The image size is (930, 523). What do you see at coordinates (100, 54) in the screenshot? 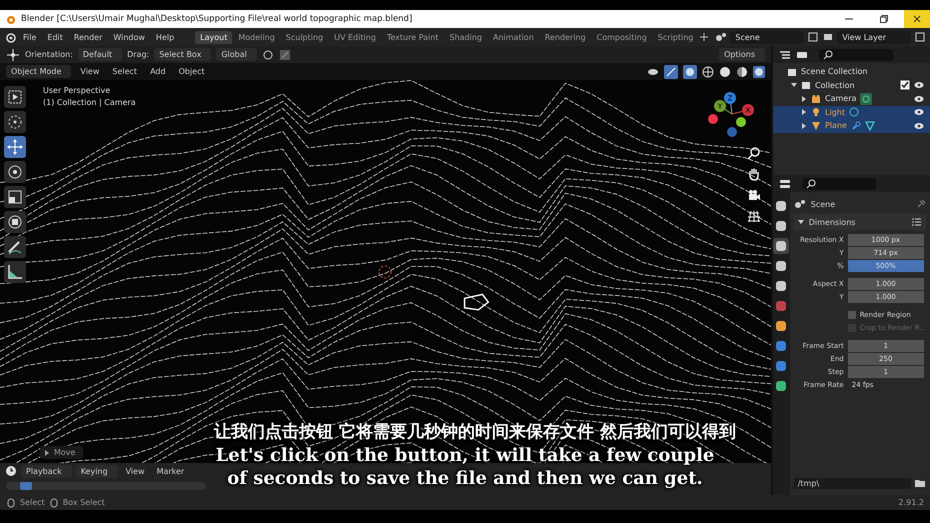
I see `orientation-dropdown: Default` at bounding box center [100, 54].